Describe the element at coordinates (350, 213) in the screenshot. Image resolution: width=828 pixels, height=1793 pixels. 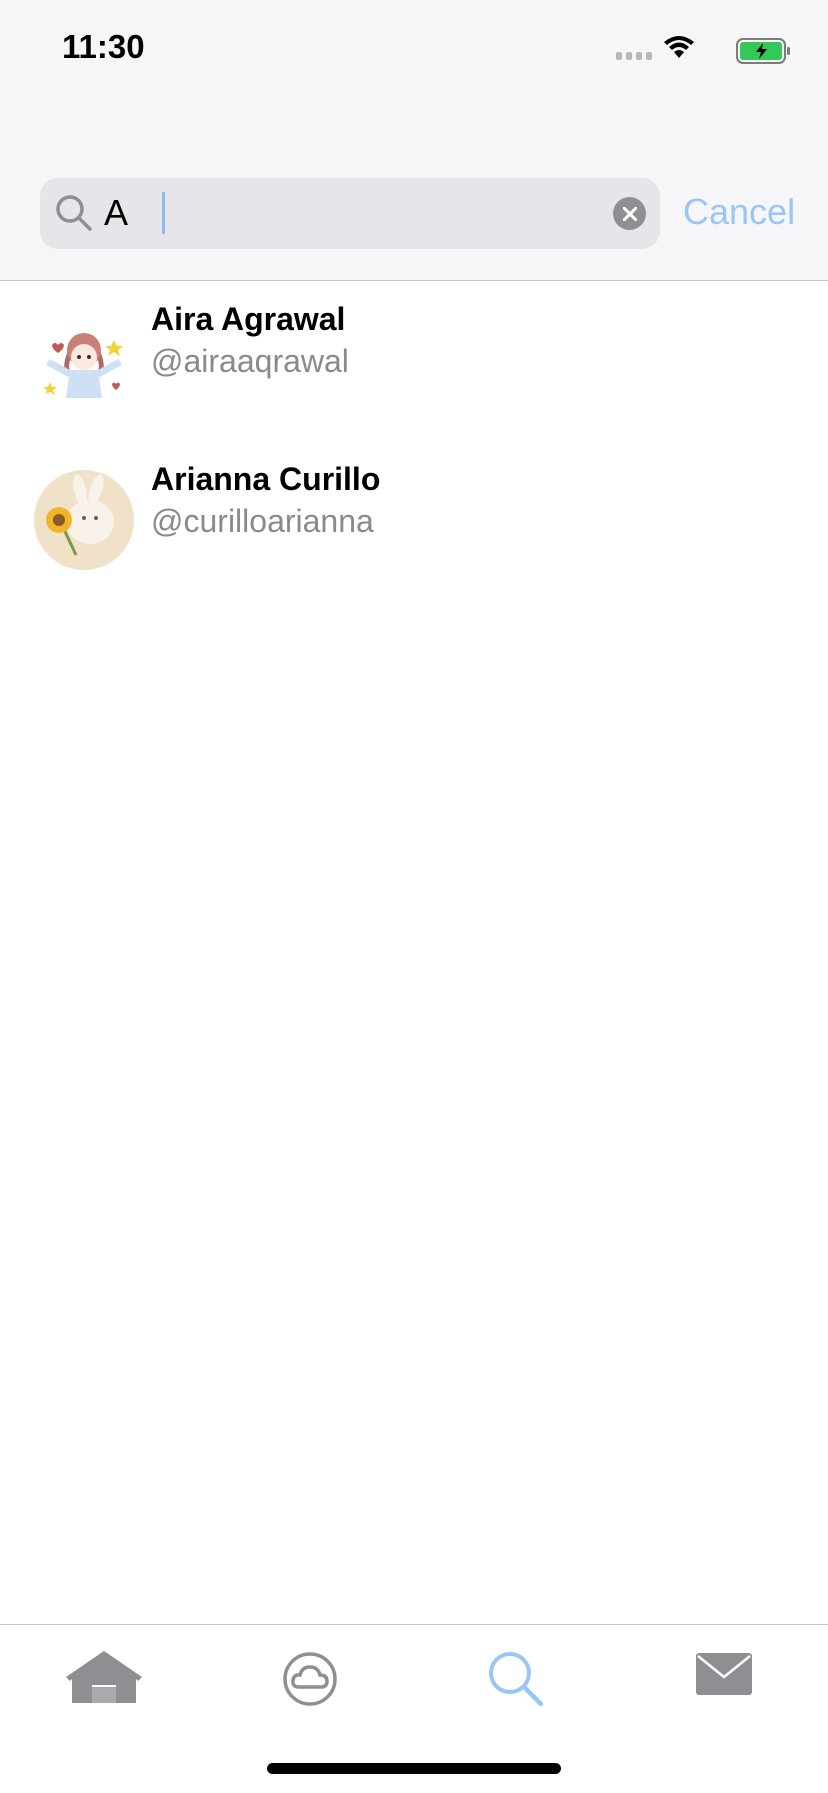
I see `search-input: A` at that location.